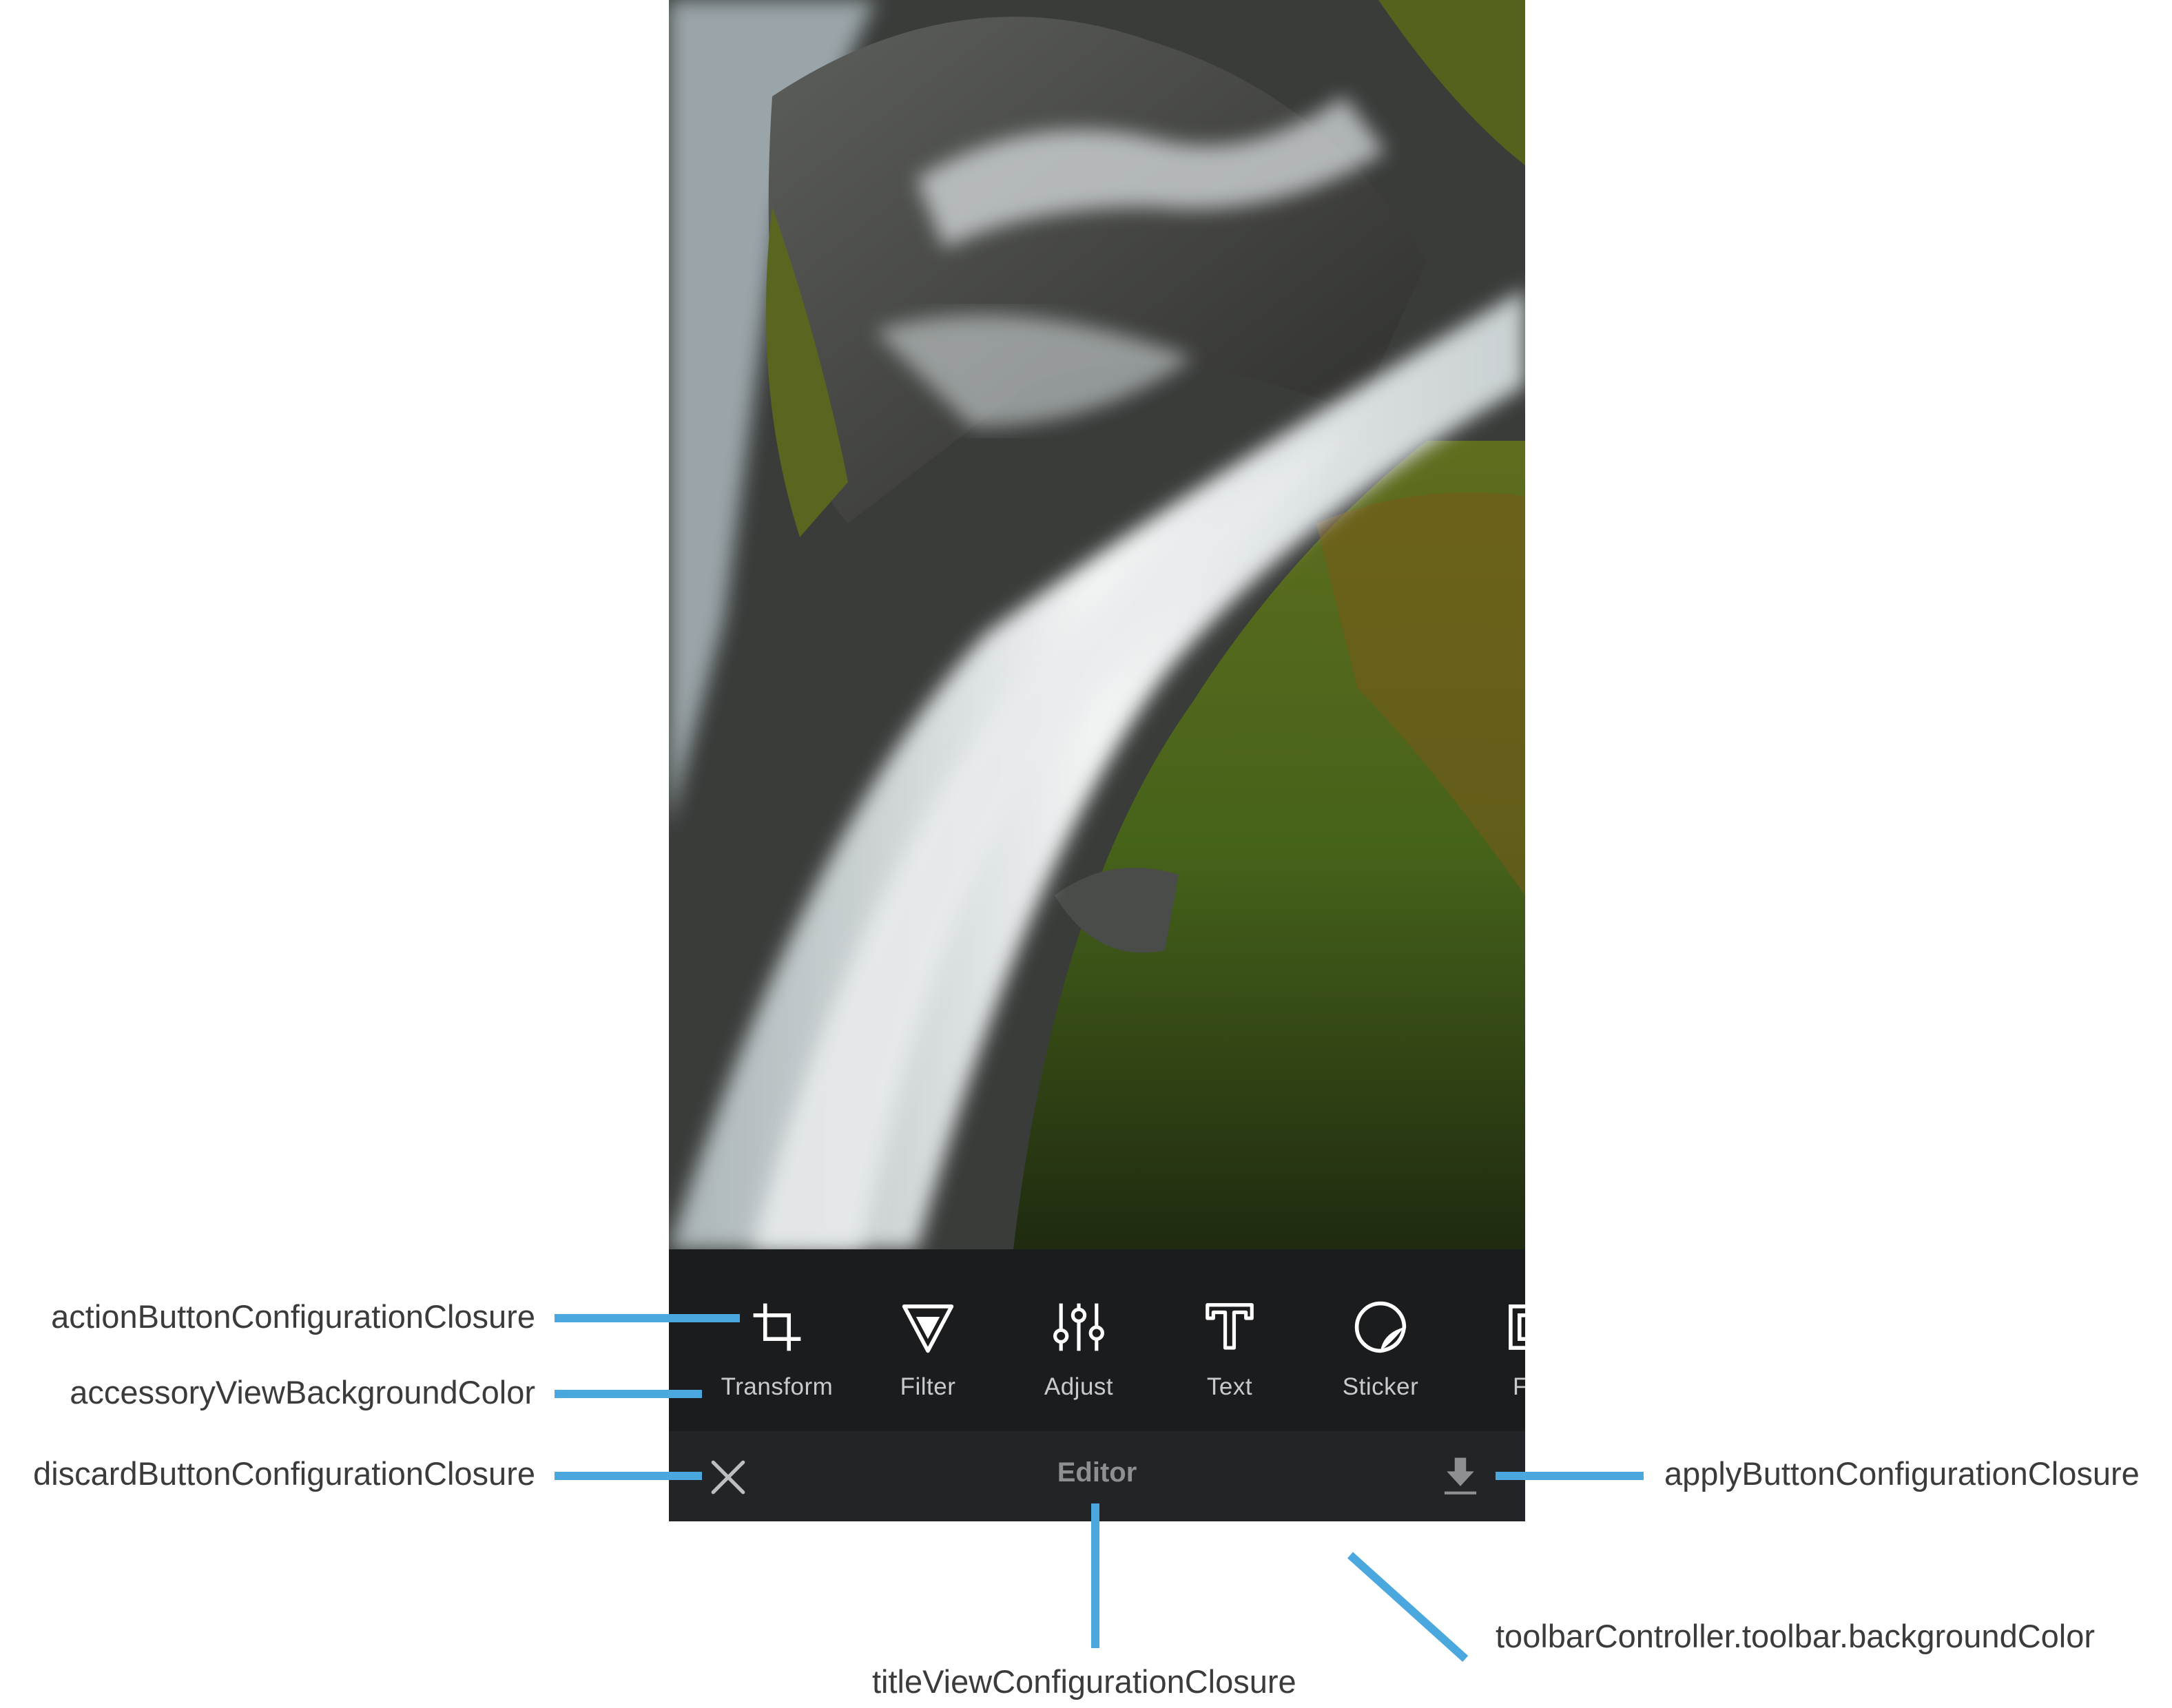 The image size is (2172, 1708). What do you see at coordinates (1490, 1346) in the screenshot?
I see `tool-frame: Fra` at bounding box center [1490, 1346].